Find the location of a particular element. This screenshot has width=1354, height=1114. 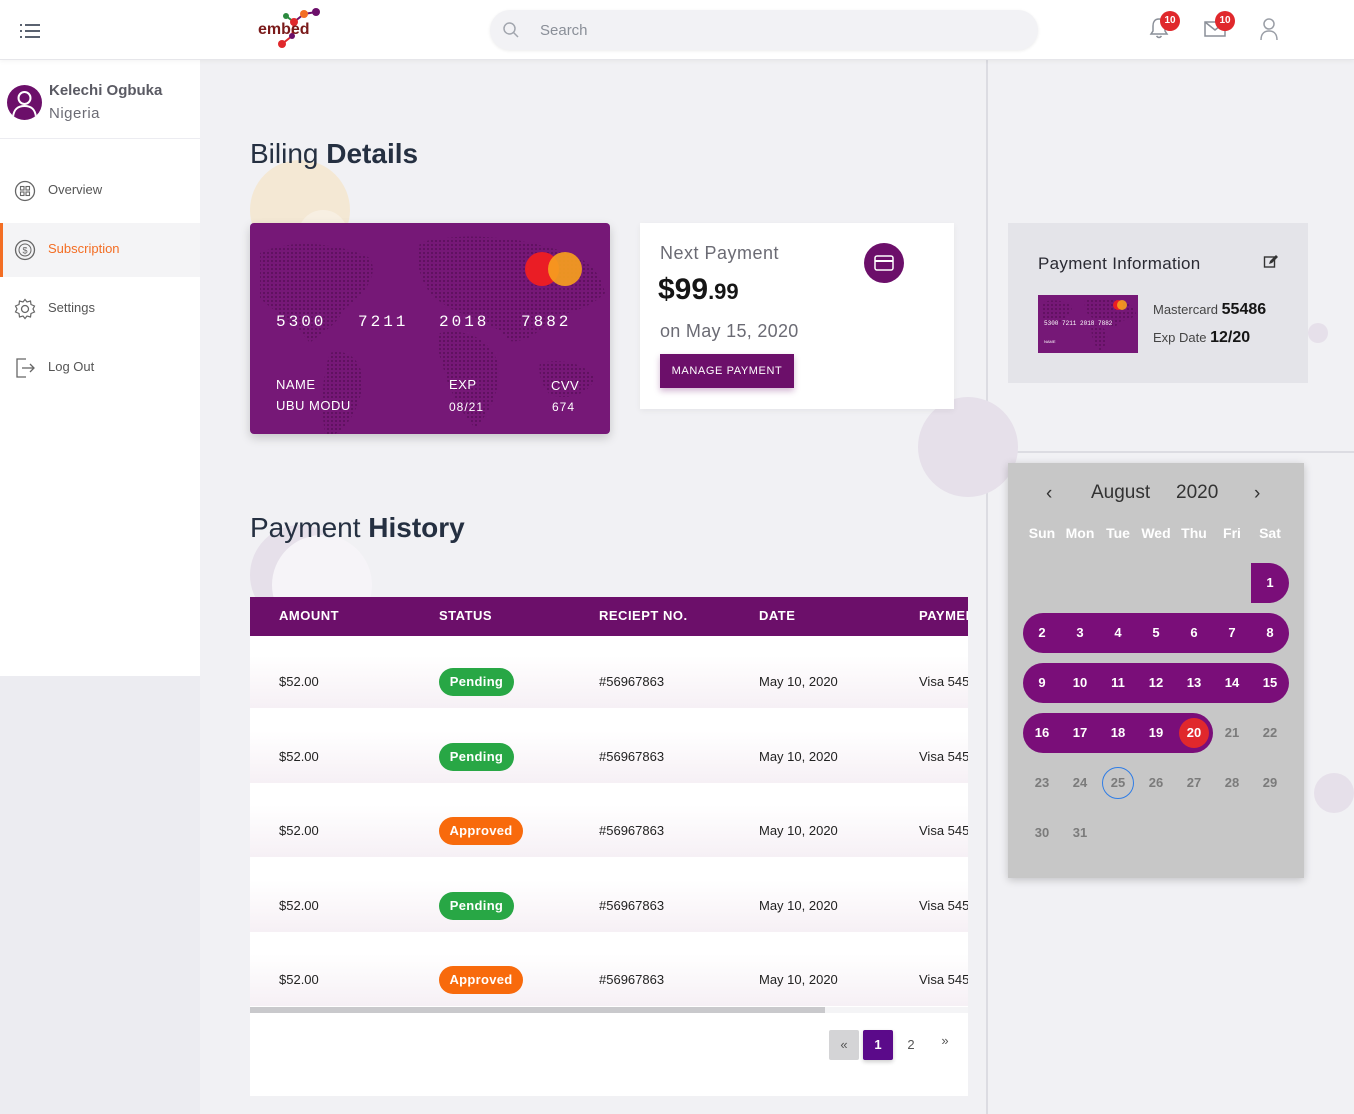

pagination-prev-button: « is located at coordinates (844, 1045).